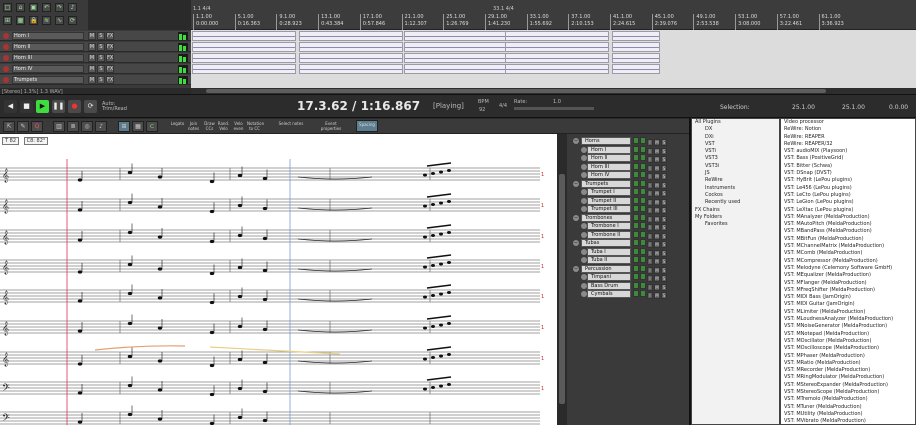  I want to click on fx-plugin-item: VST: Bass (PositiveGrid), so click(848, 158).